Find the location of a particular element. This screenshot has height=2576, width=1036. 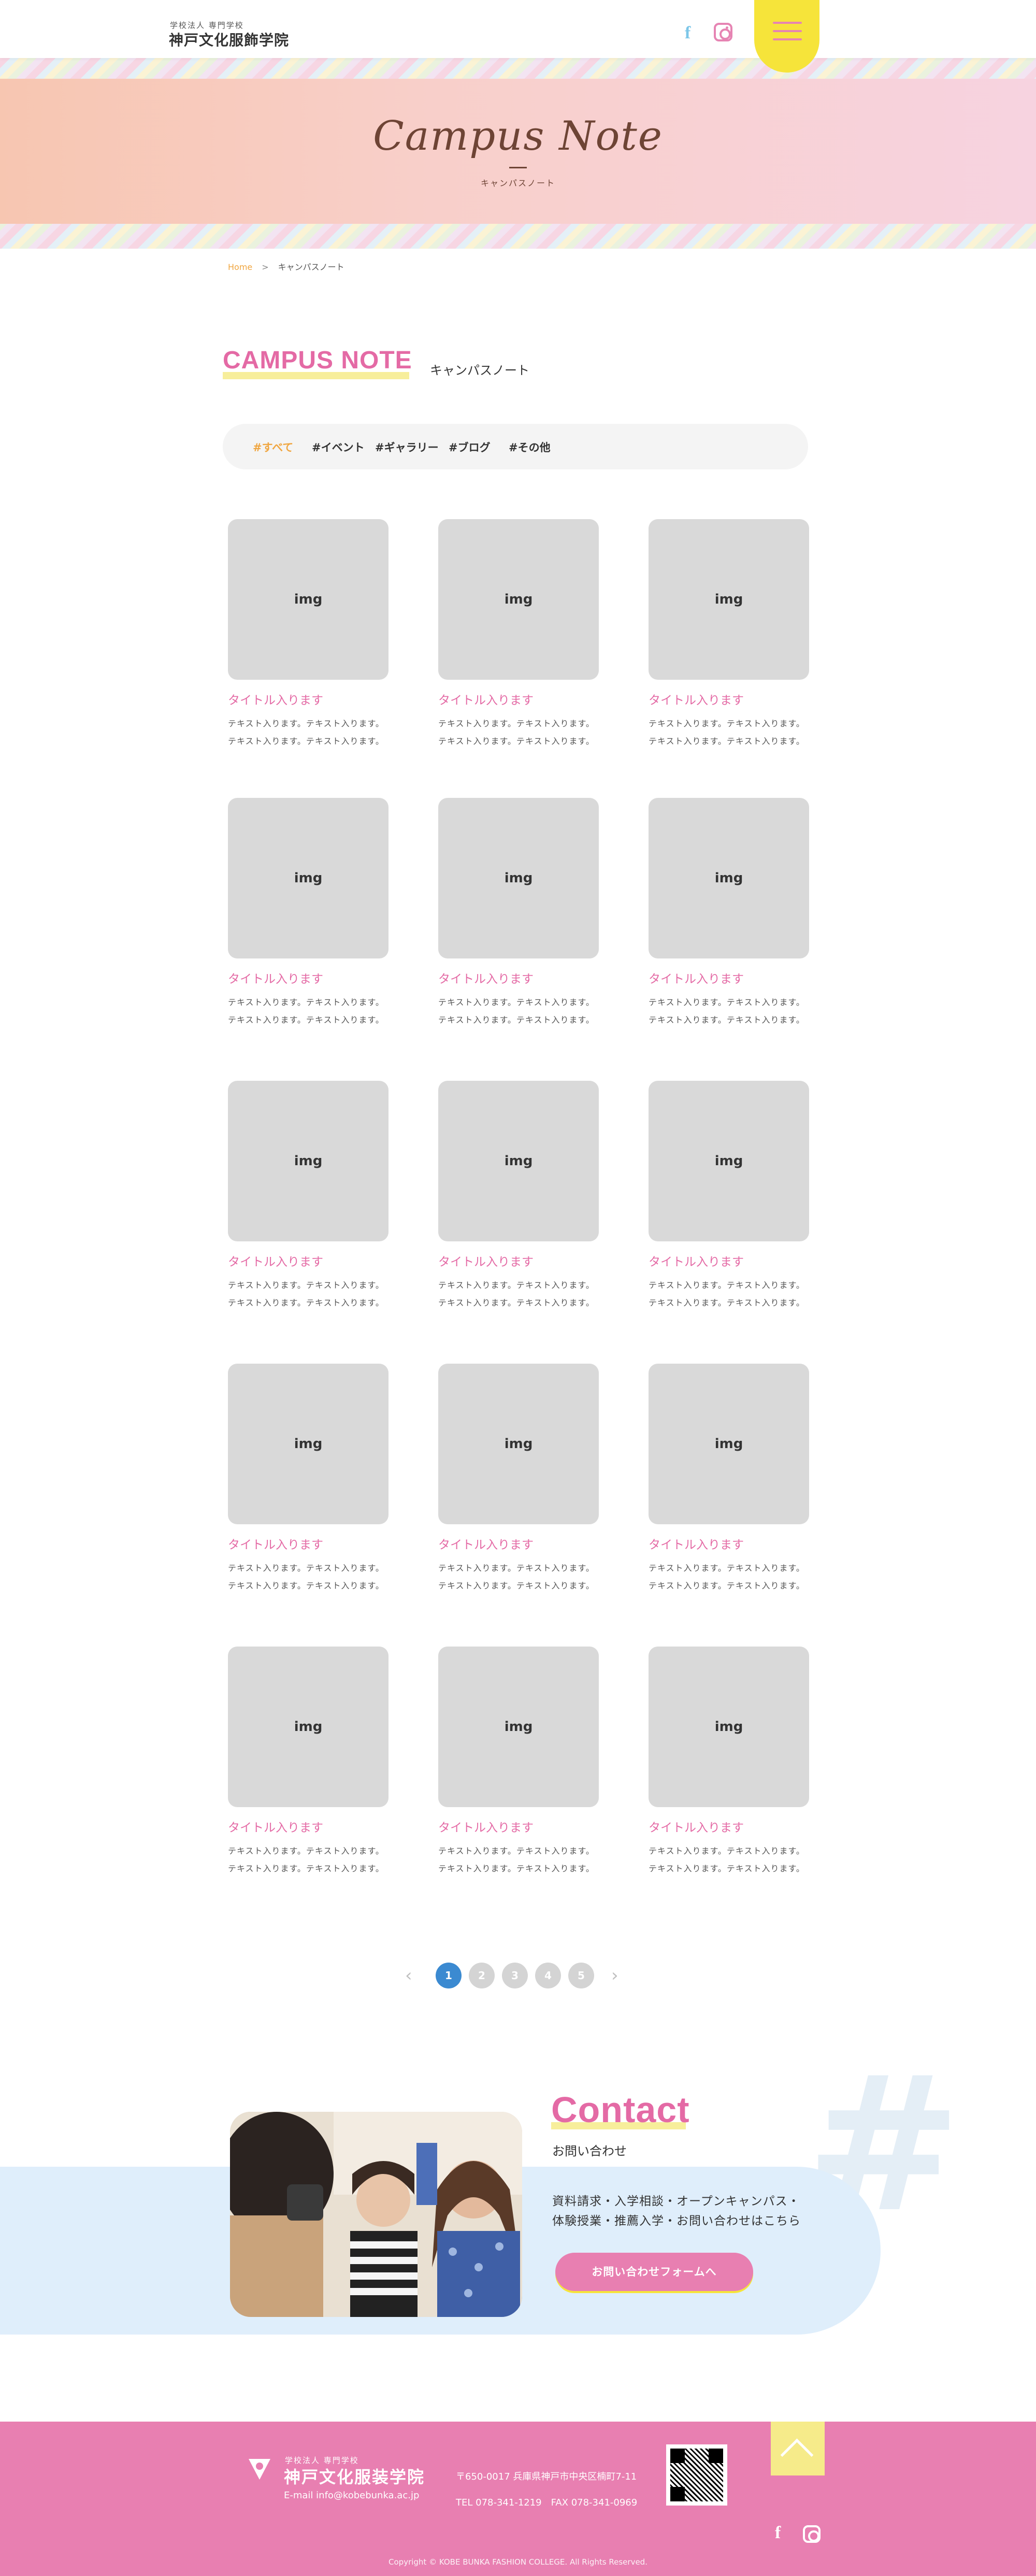

footer-email: E-mail info@kobebunka.ac.jp is located at coordinates (351, 2495).